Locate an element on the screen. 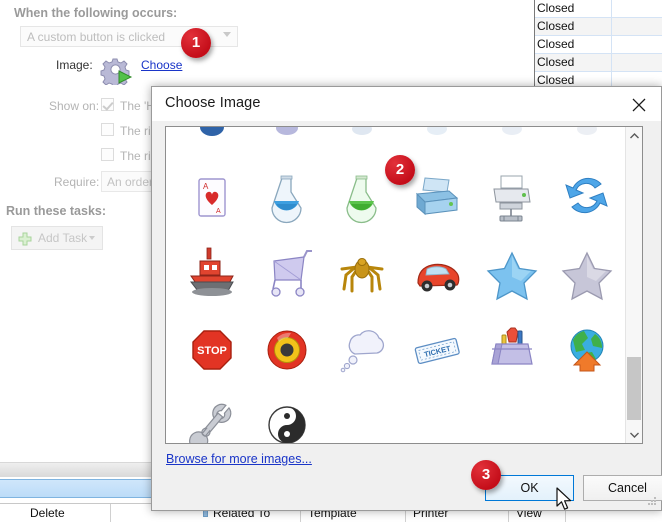  image-option-grey-star is located at coordinates (586, 272).